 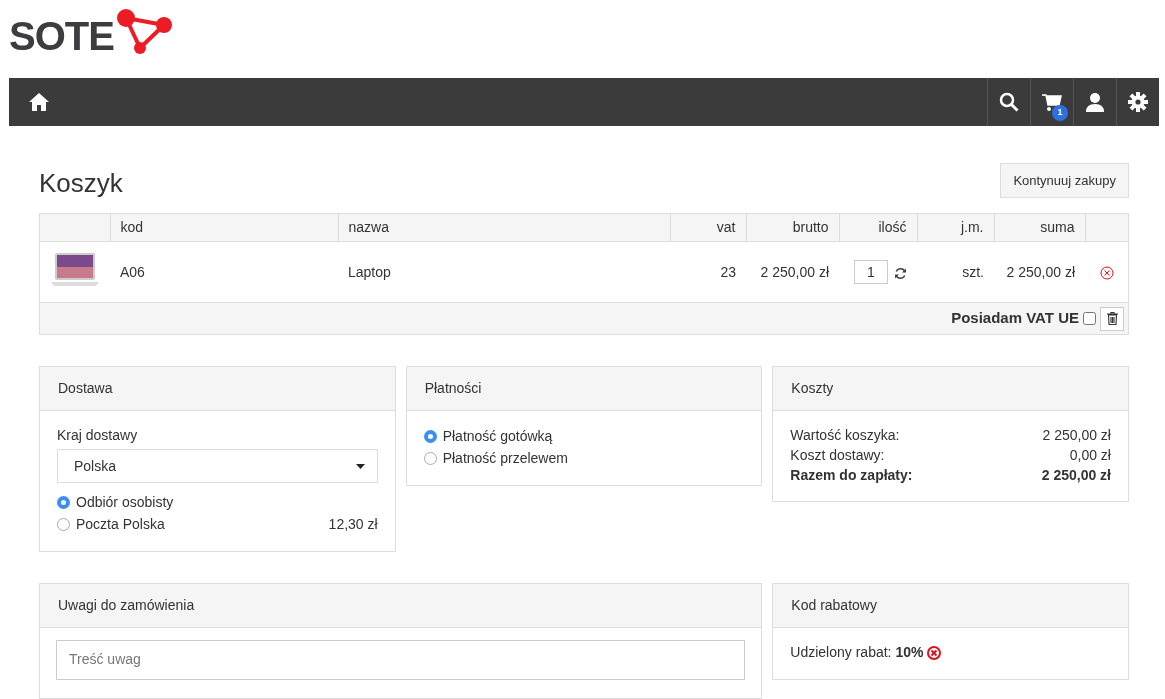 I want to click on trash-icon, so click(x=1112, y=319).